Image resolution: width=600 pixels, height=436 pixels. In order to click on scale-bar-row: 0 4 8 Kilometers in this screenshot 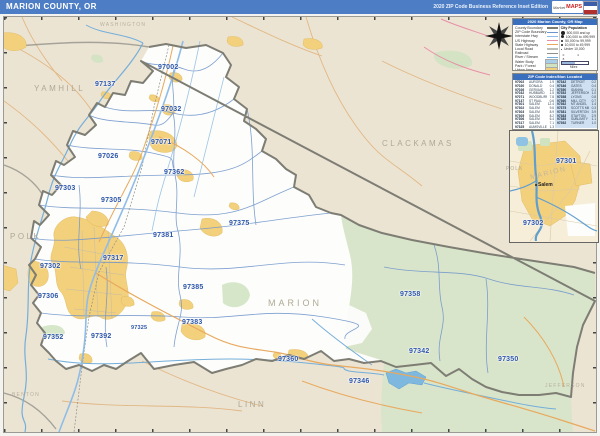, I will do `click(578, 70)`.